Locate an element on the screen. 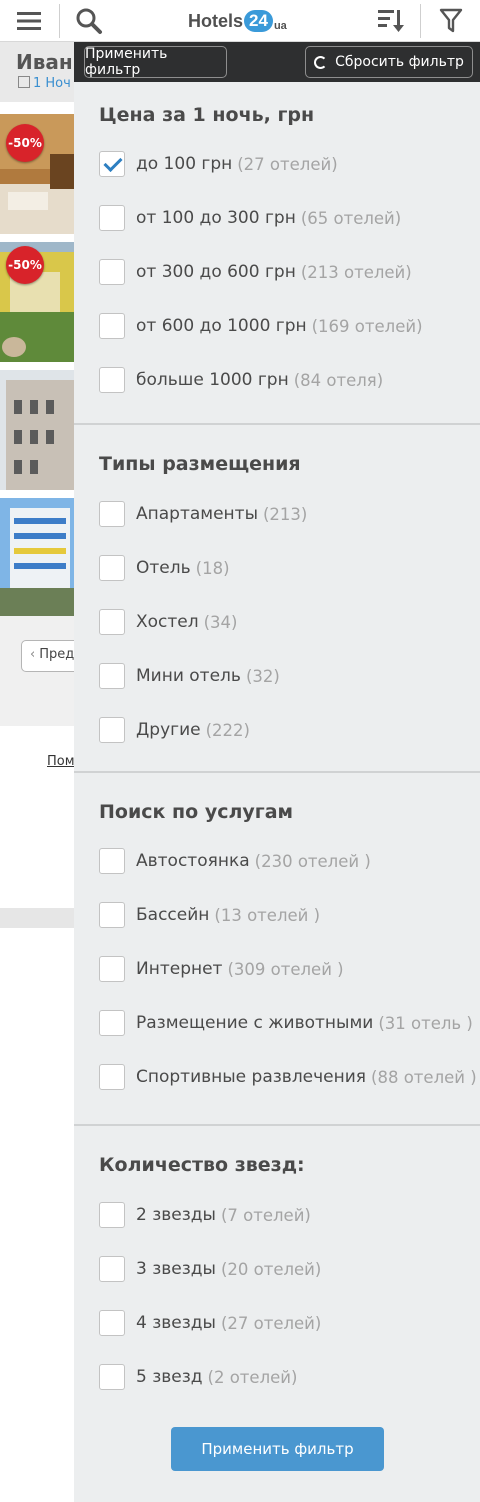 The width and height of the screenshot is (480, 1502). filter-option-count: (84 отеля) is located at coordinates (338, 380).